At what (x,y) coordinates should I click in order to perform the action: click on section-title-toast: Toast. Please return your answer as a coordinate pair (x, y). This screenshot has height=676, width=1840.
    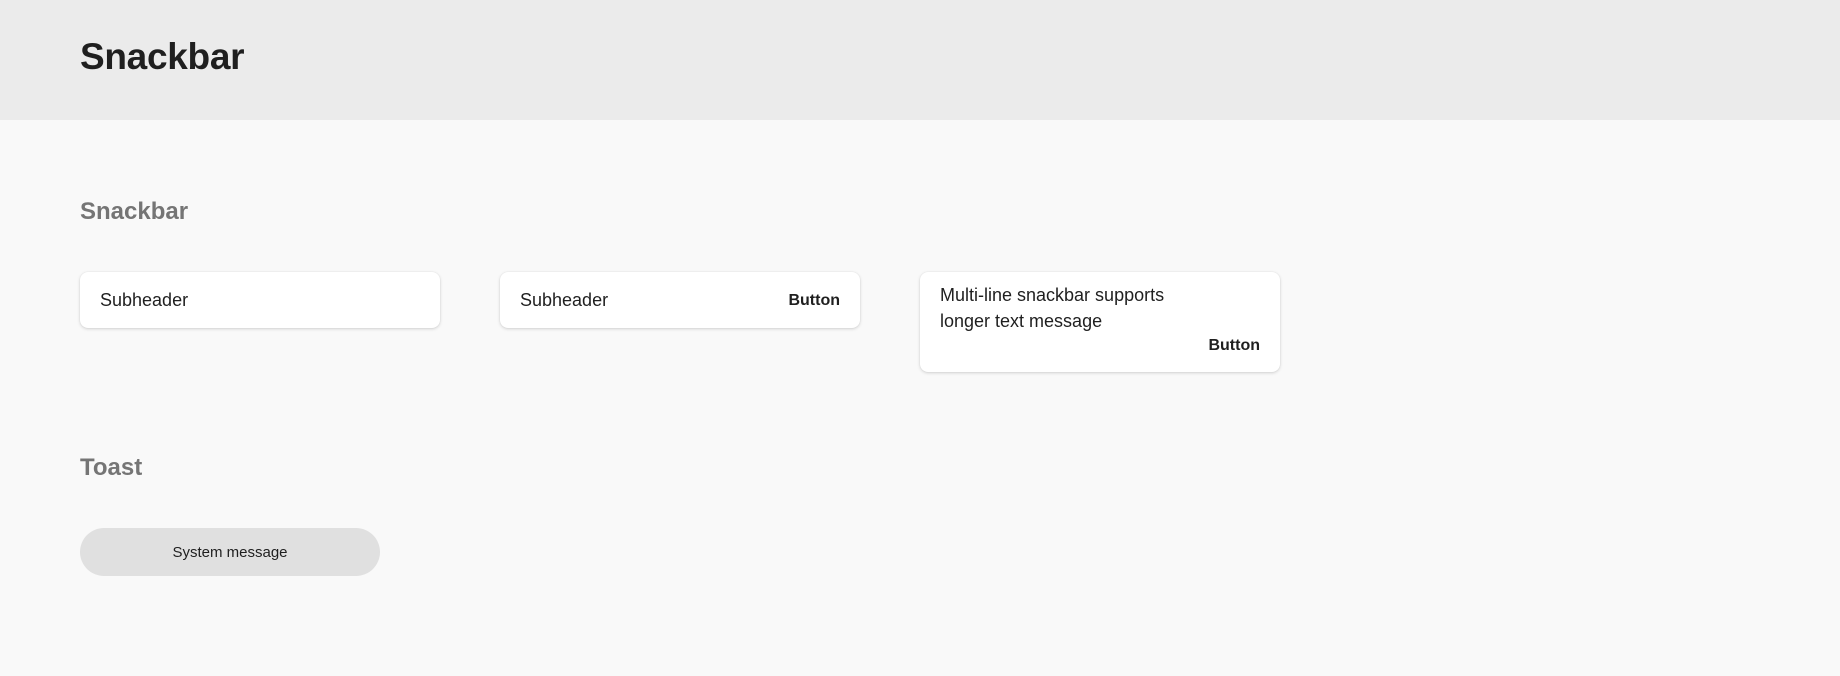
    Looking at the image, I should click on (111, 467).